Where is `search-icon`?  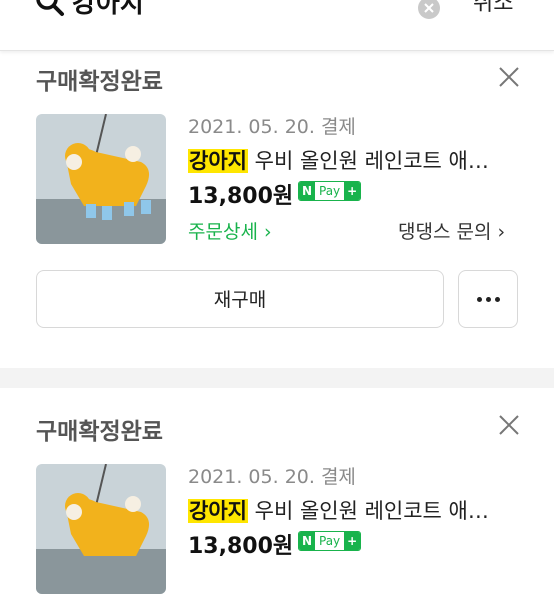
search-icon is located at coordinates (50, 8).